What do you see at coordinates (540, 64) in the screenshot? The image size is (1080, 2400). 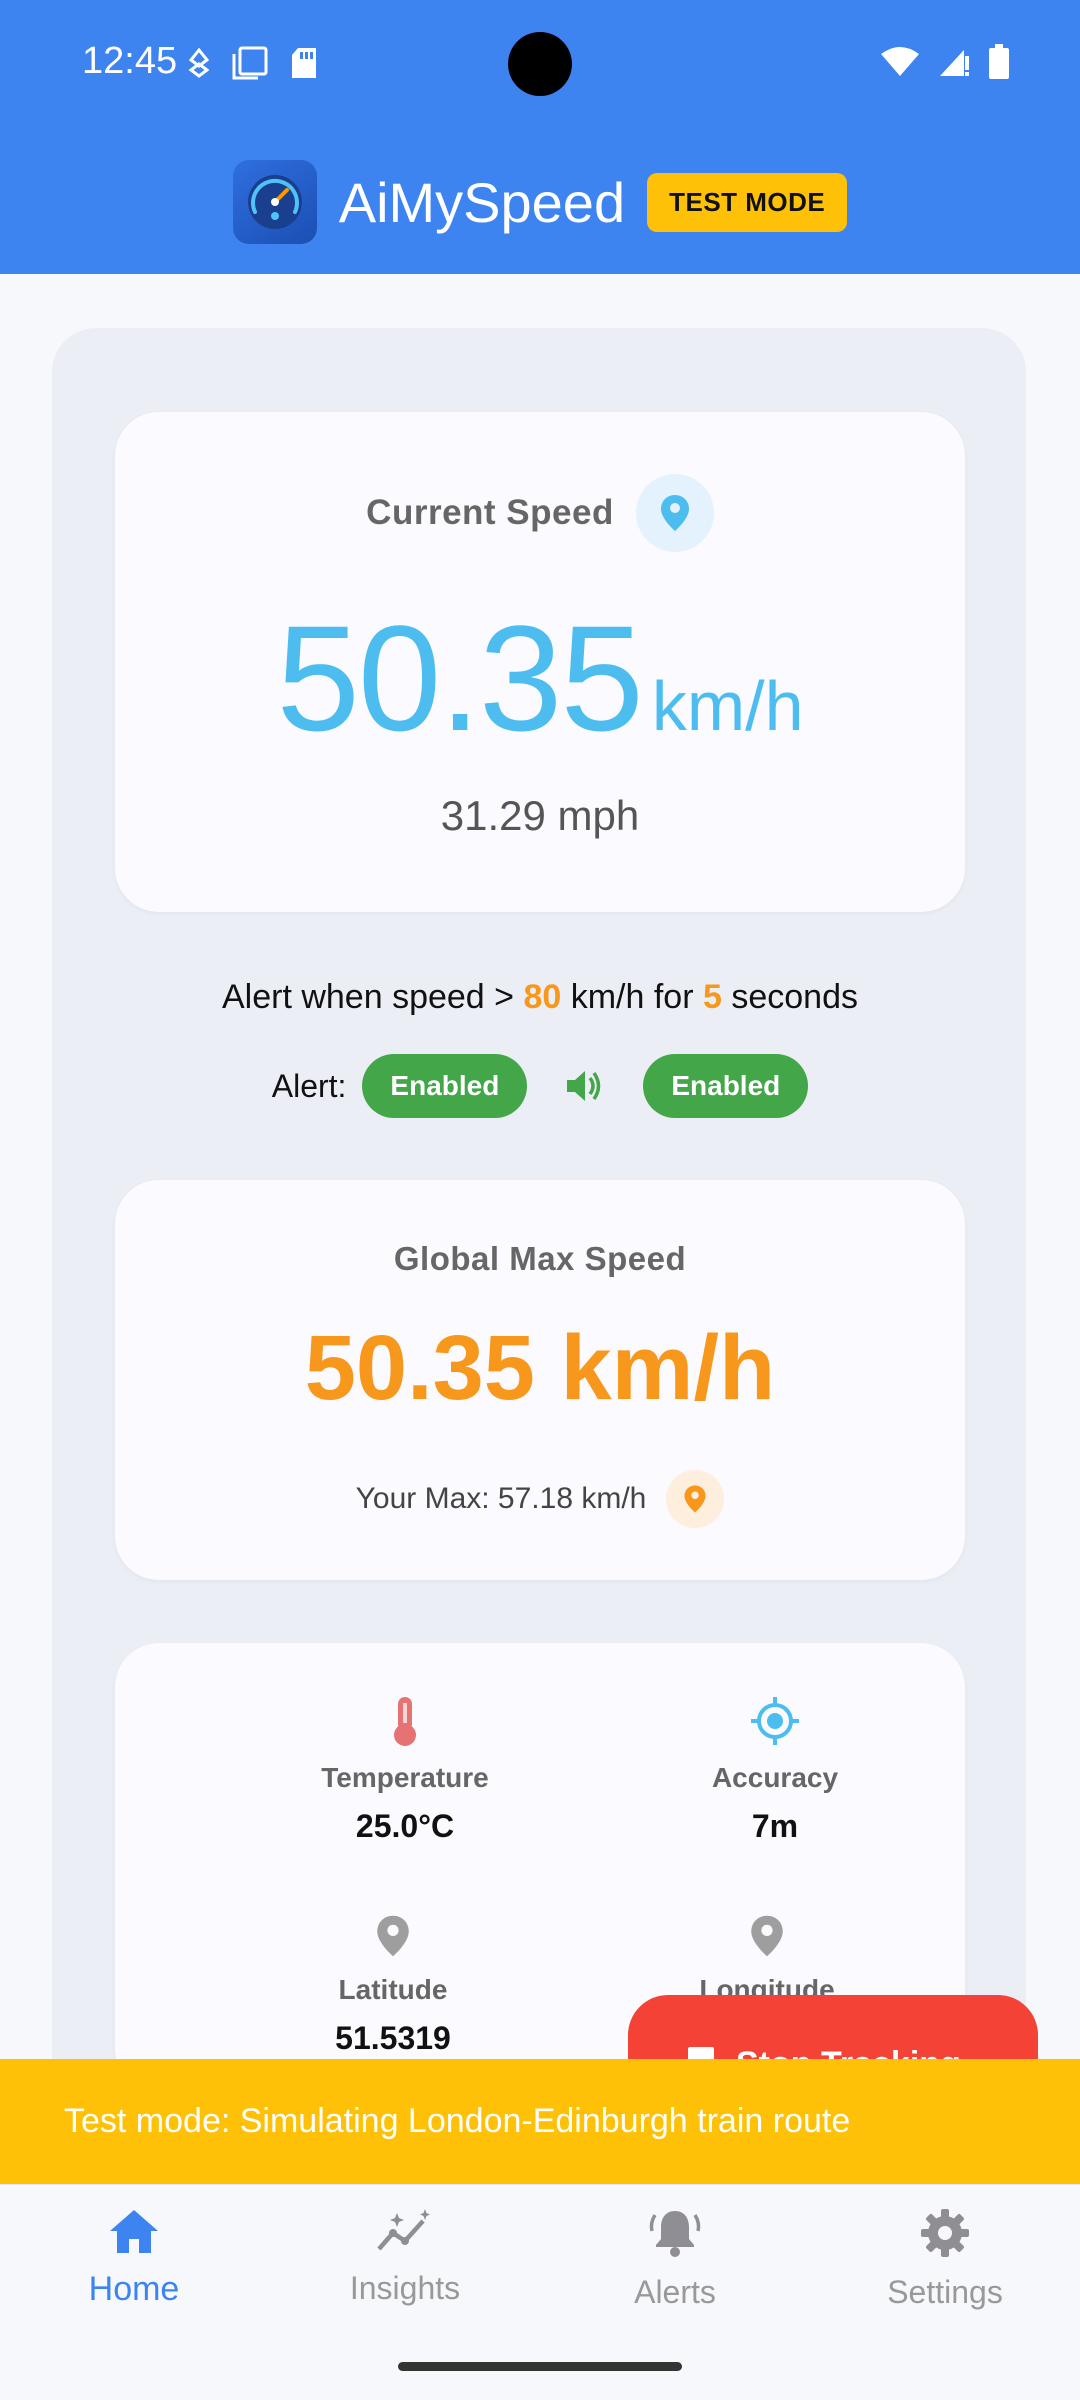 I see `camera-cutout` at bounding box center [540, 64].